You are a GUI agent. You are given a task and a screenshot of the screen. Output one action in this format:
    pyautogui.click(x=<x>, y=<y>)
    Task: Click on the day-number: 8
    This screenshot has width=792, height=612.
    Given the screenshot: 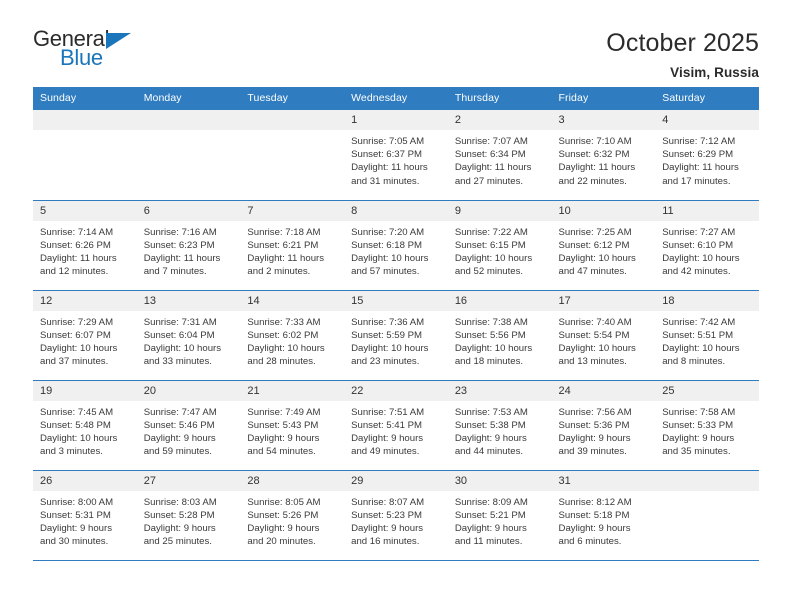 What is the action you would take?
    pyautogui.click(x=396, y=210)
    